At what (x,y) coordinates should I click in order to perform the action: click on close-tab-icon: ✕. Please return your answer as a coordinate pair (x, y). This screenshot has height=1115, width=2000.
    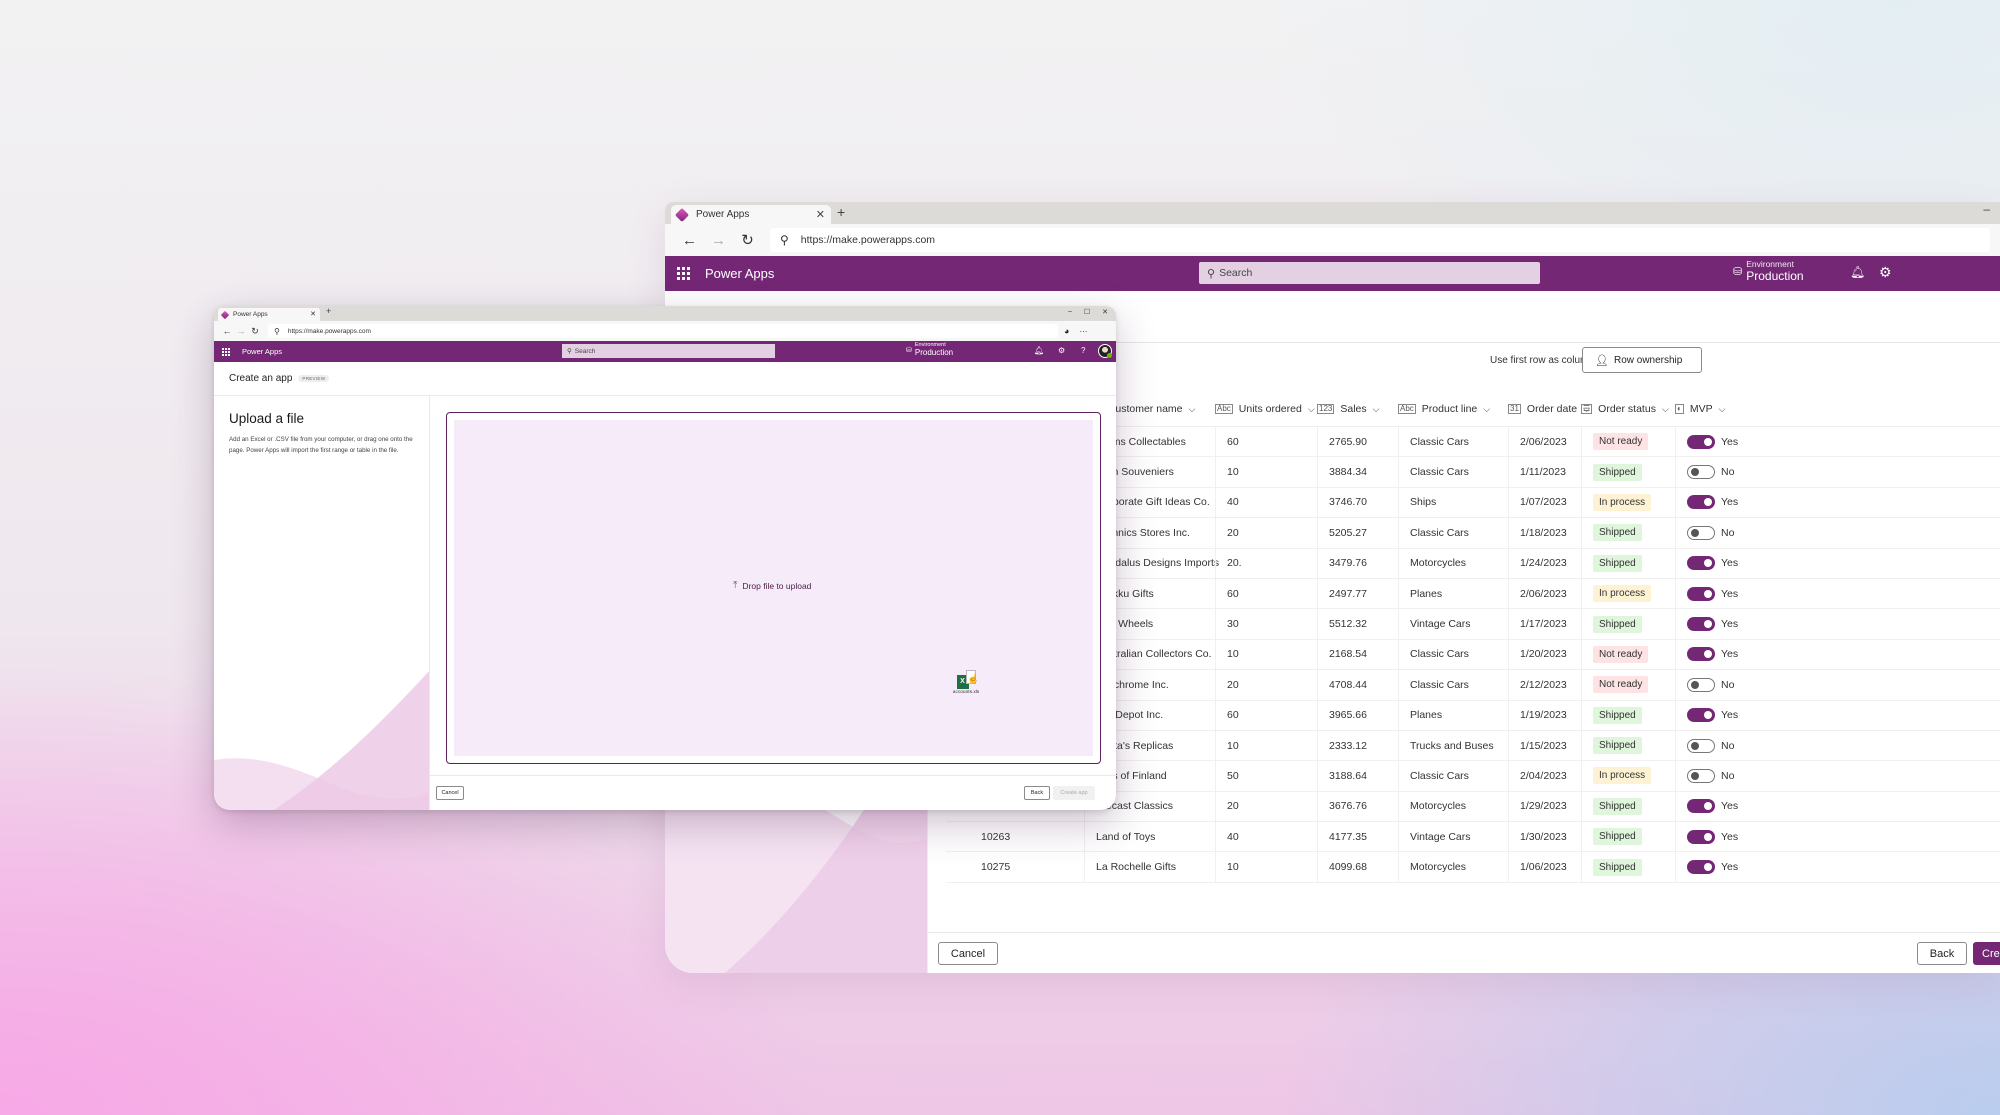
    Looking at the image, I should click on (313, 314).